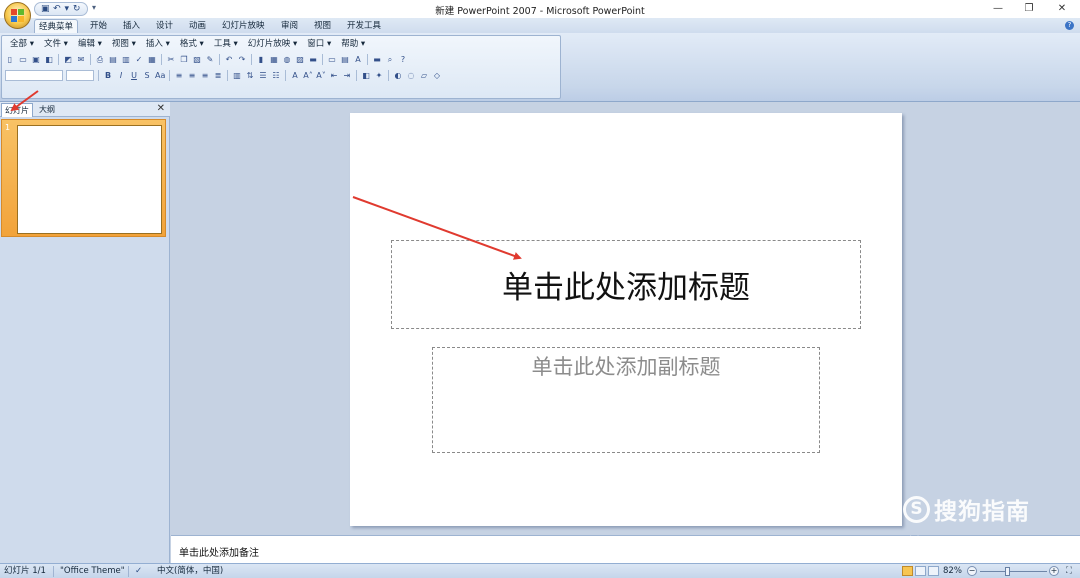 This screenshot has height=578, width=1080. I want to click on menu-format: 格式 ▾, so click(192, 44).